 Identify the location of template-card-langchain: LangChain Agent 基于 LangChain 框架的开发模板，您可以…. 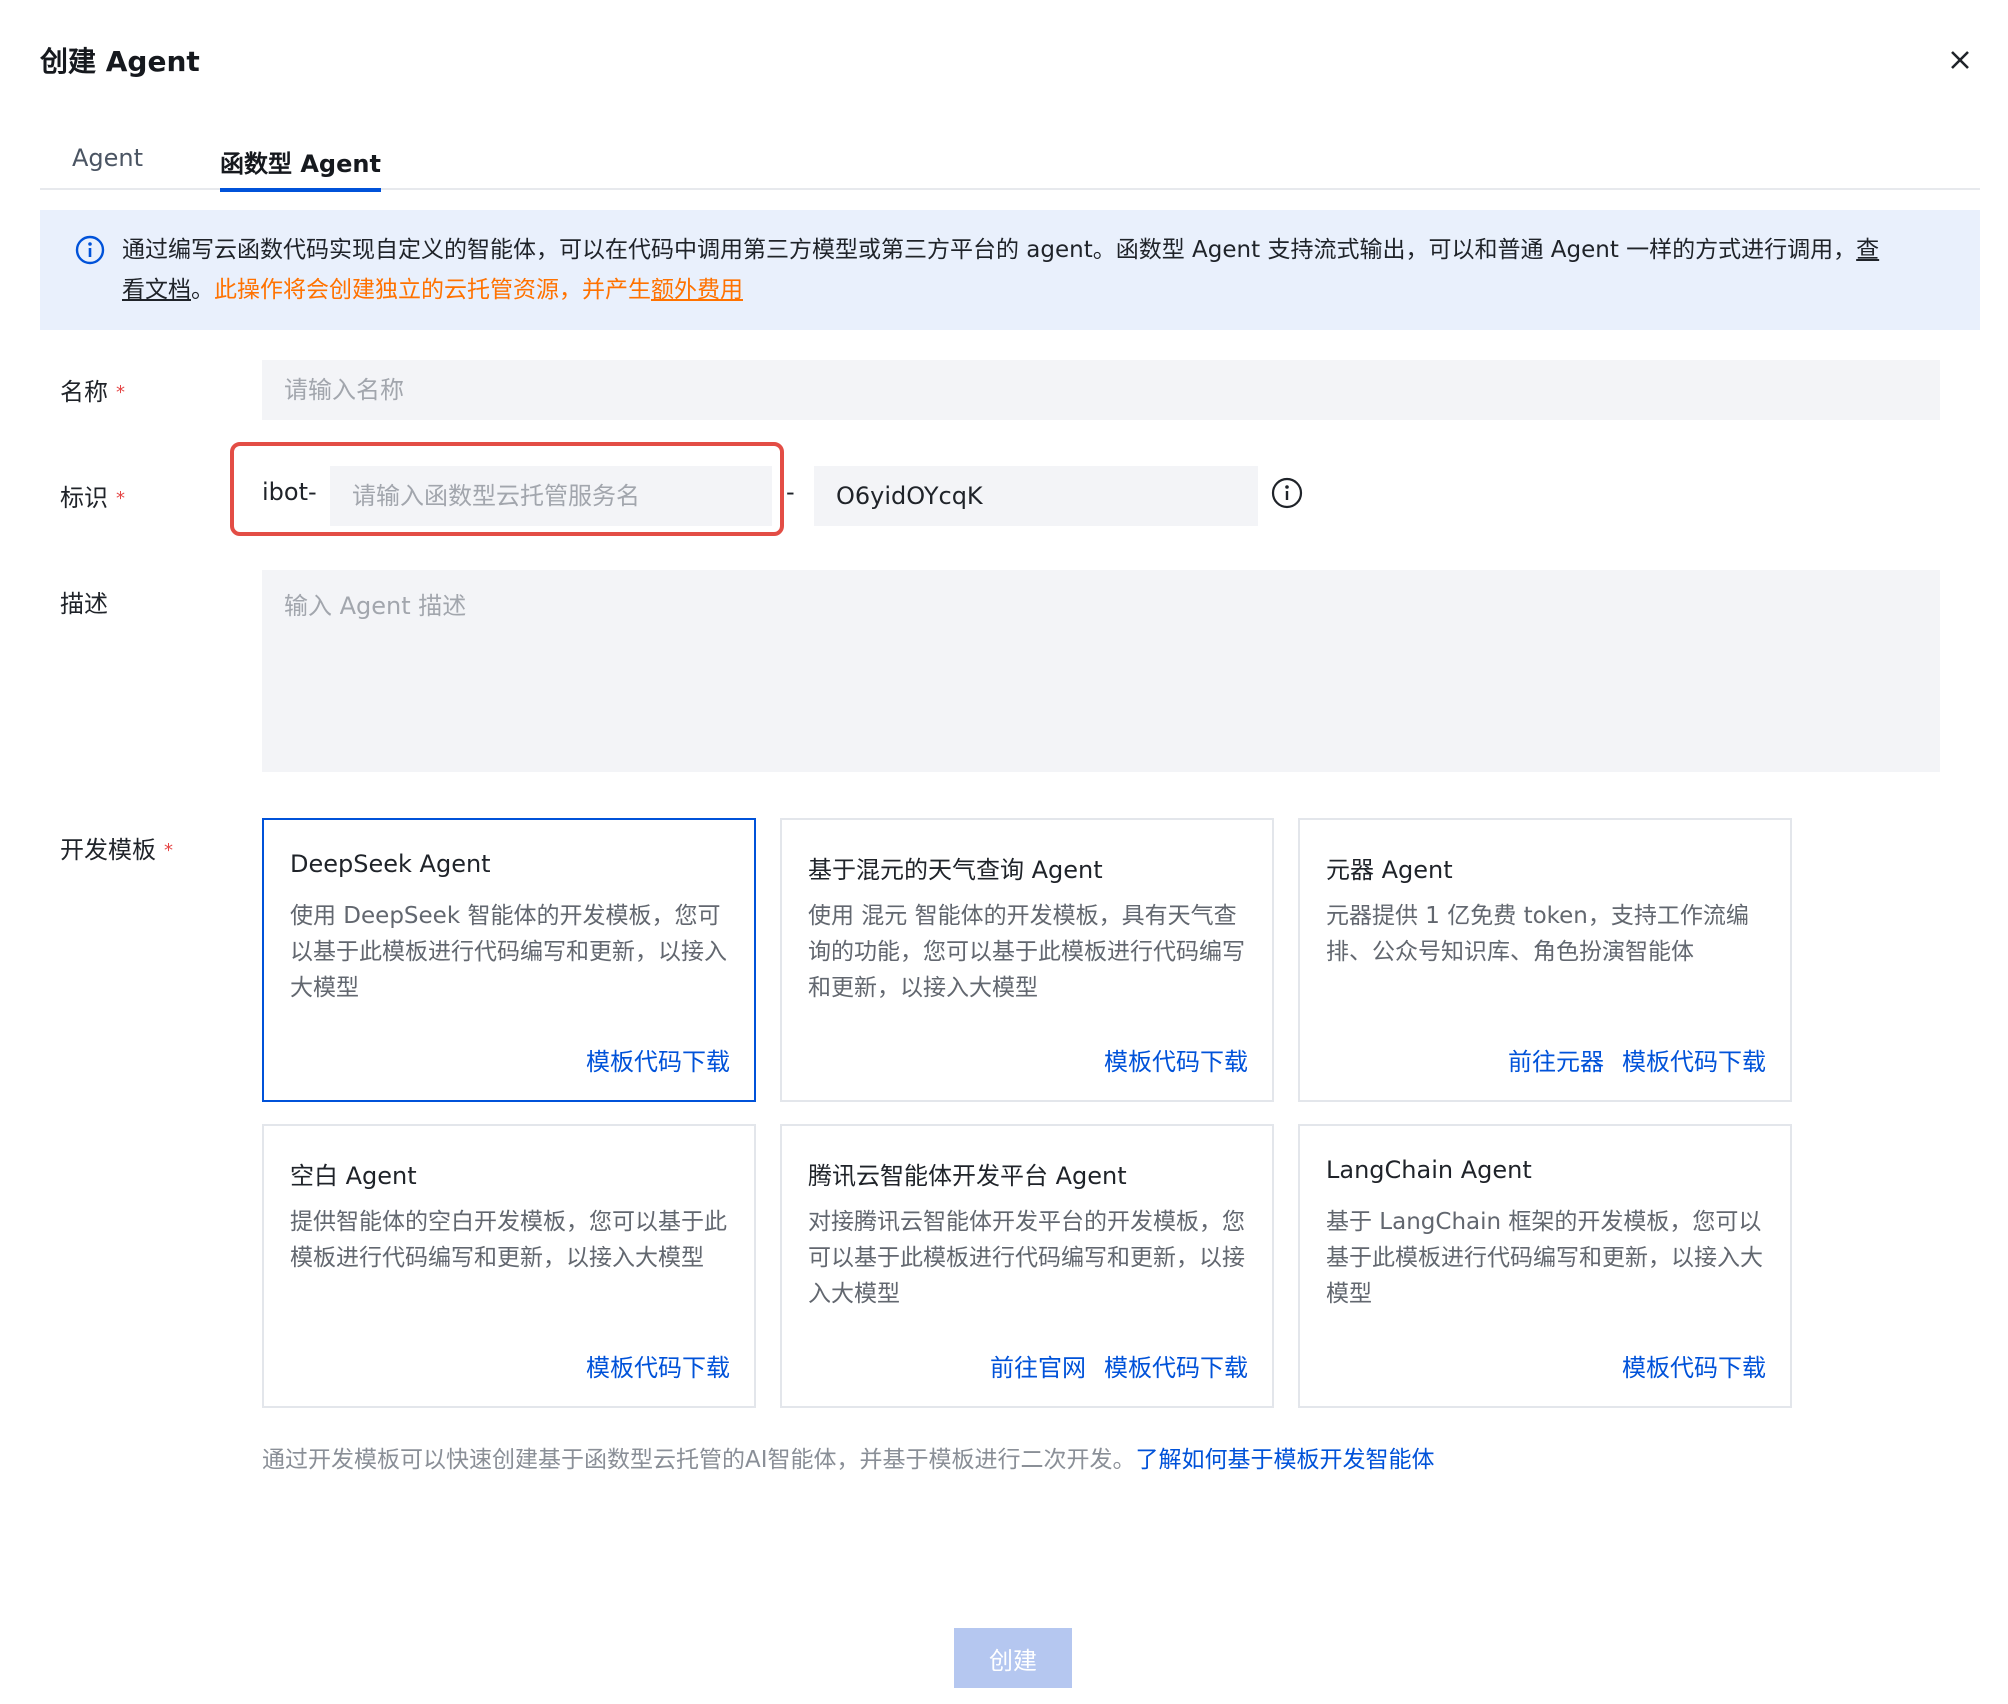
(1545, 1266).